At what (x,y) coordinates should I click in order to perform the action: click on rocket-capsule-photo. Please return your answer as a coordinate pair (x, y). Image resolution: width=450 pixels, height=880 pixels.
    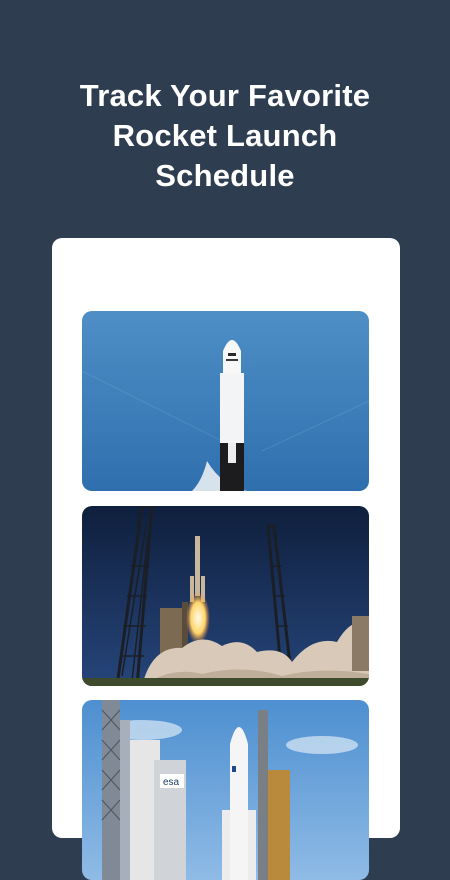
    Looking at the image, I should click on (225, 401).